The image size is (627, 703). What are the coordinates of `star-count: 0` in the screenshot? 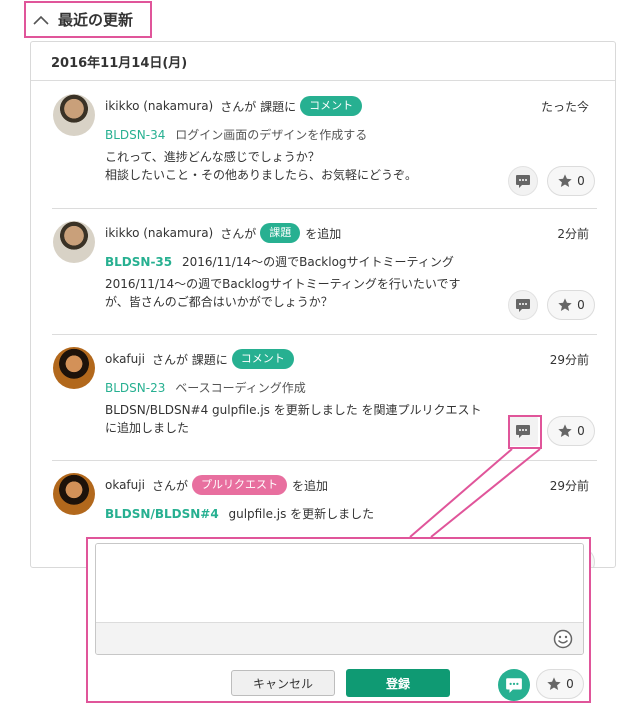 It's located at (570, 684).